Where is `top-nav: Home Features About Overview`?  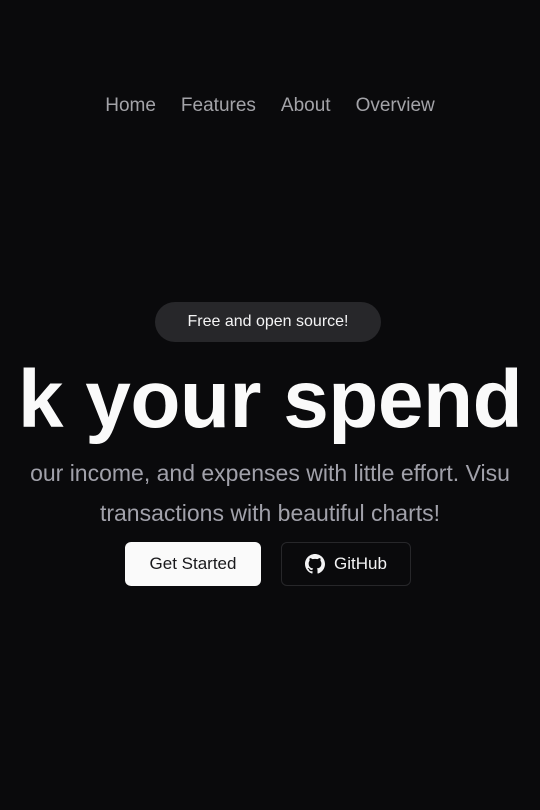
top-nav: Home Features About Overview is located at coordinates (270, 106).